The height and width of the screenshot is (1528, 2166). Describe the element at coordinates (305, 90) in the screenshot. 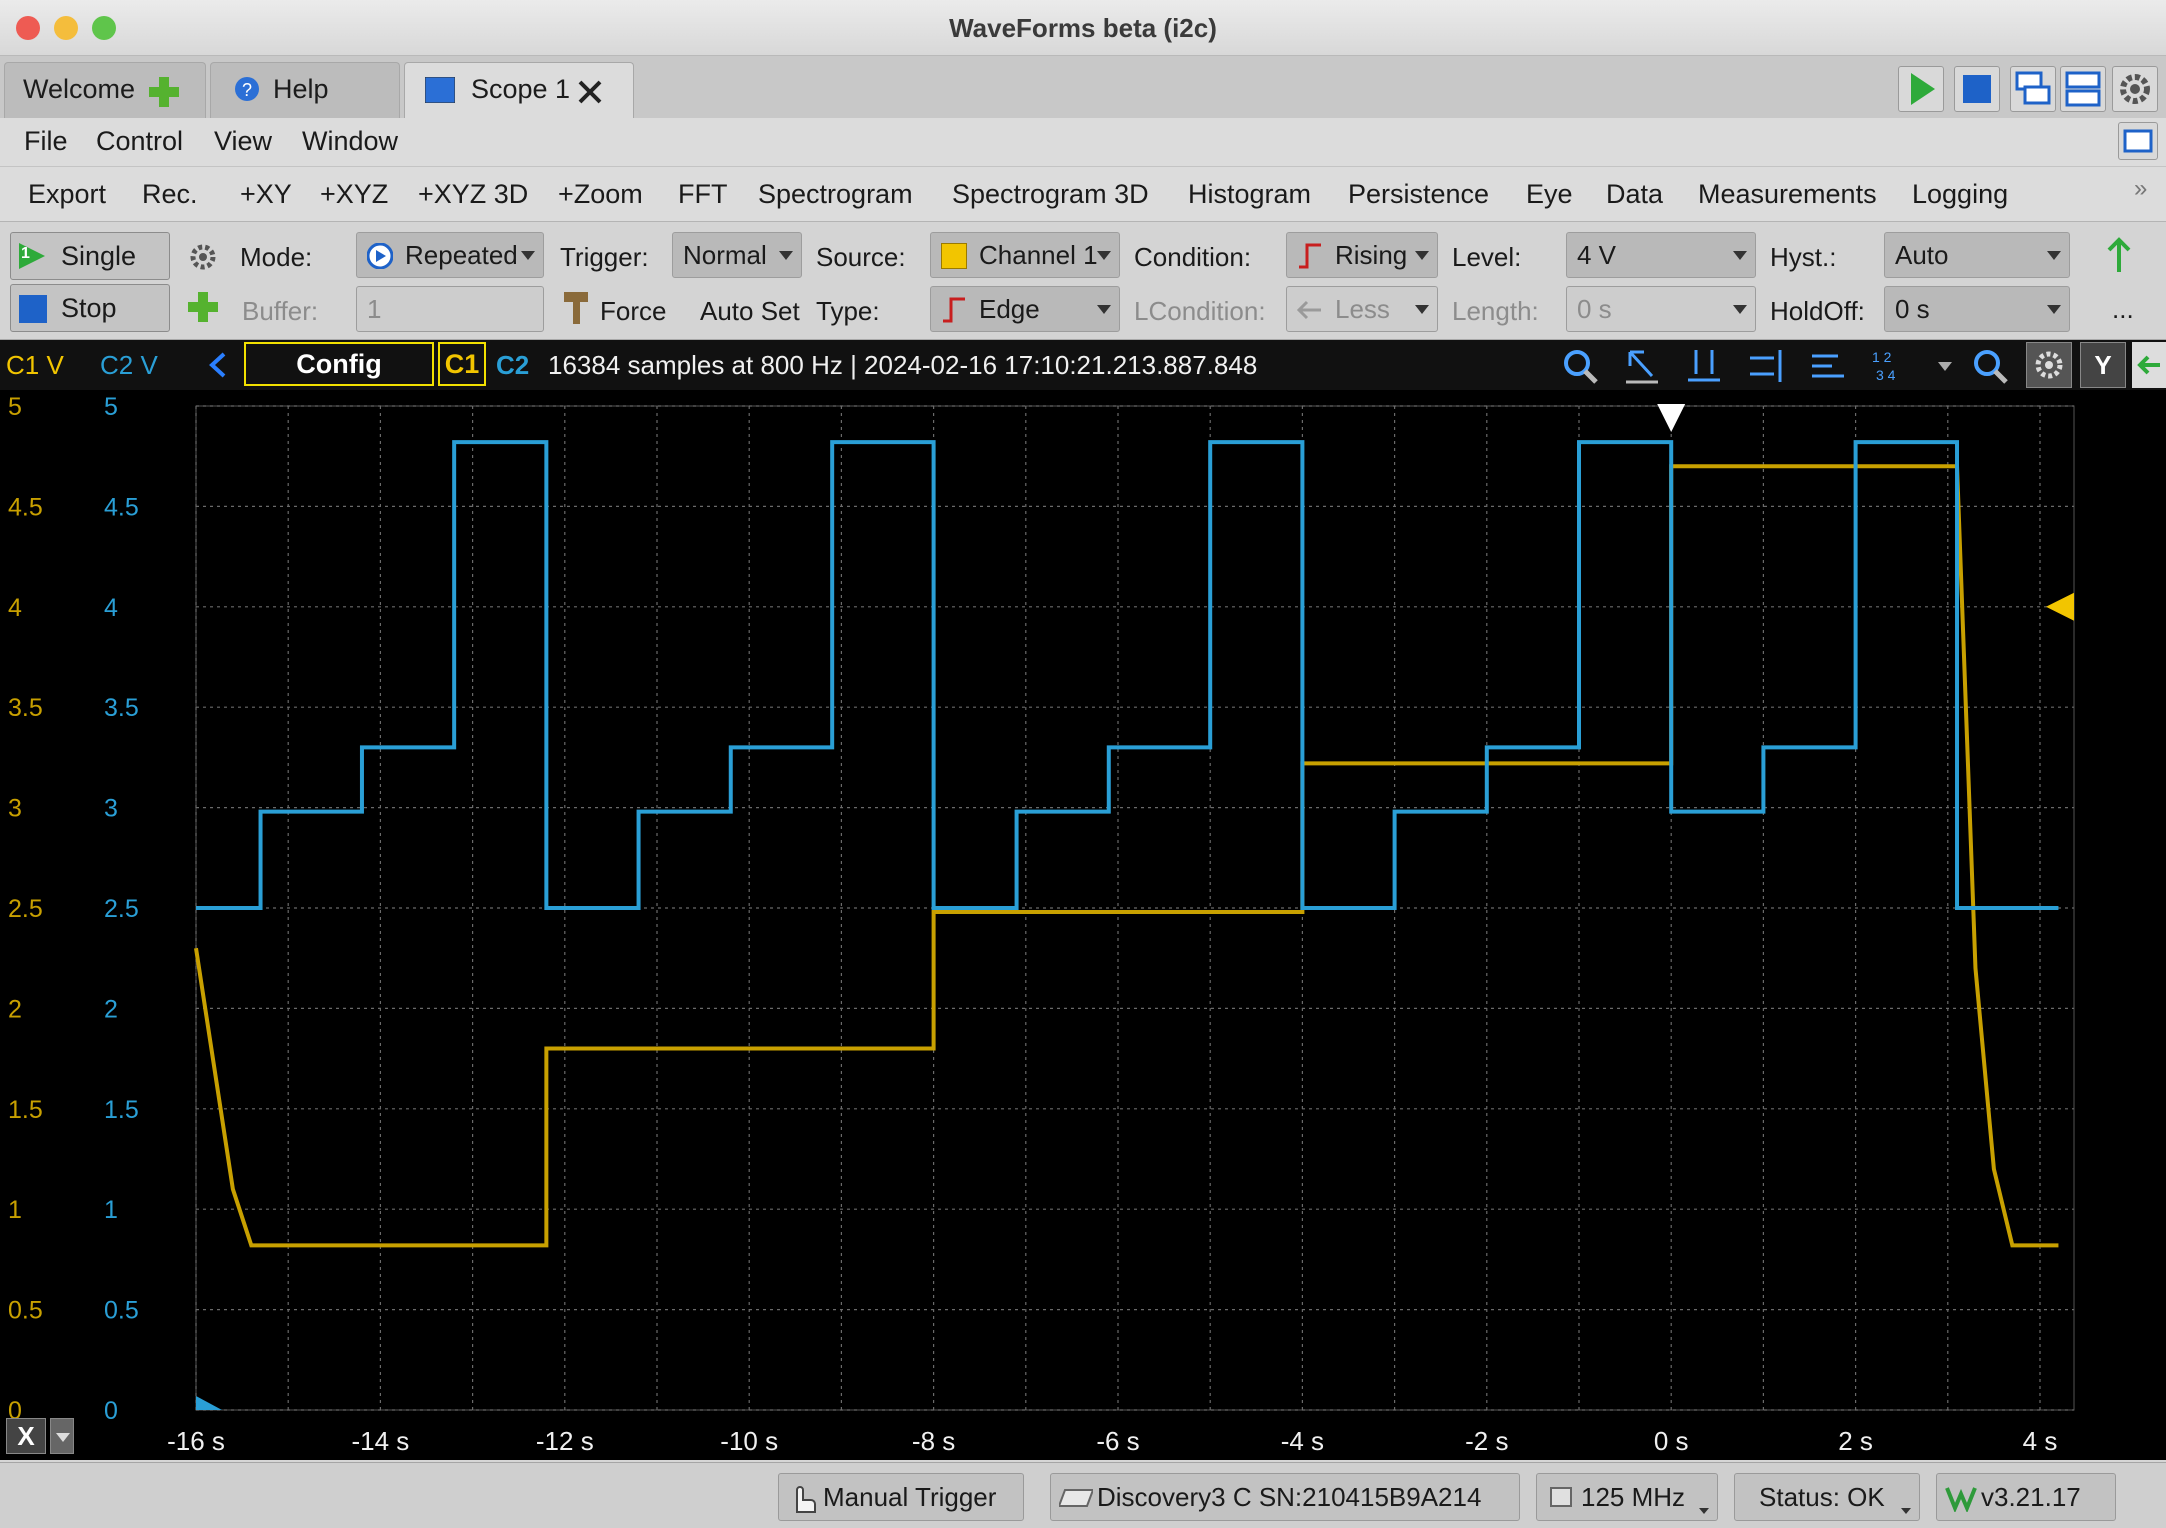

I see `tab-help: ? Help` at that location.